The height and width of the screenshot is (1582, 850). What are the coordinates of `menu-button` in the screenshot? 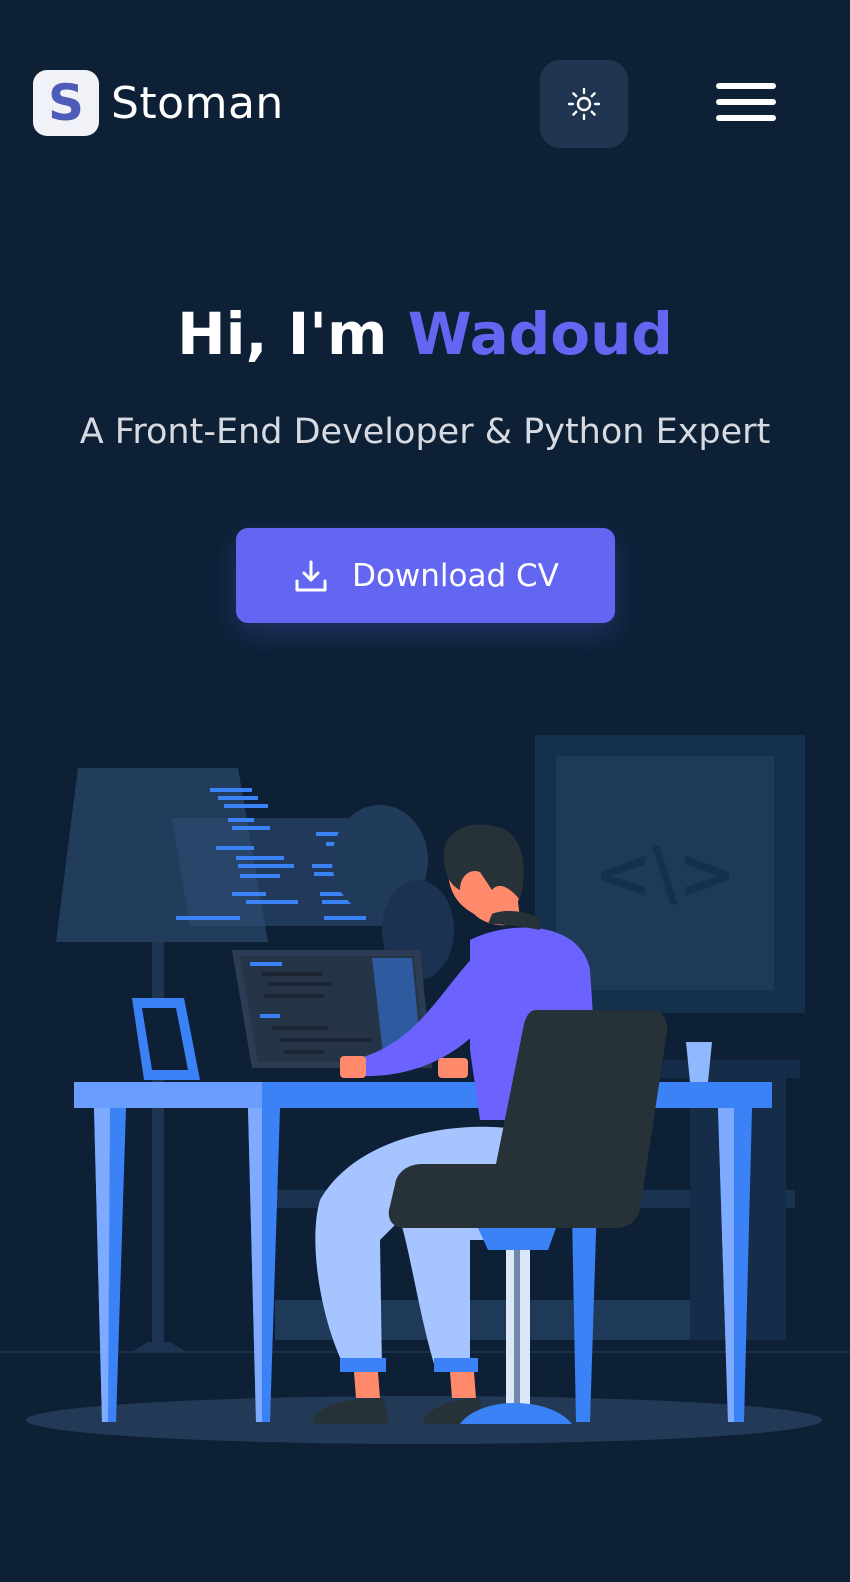 It's located at (746, 102).